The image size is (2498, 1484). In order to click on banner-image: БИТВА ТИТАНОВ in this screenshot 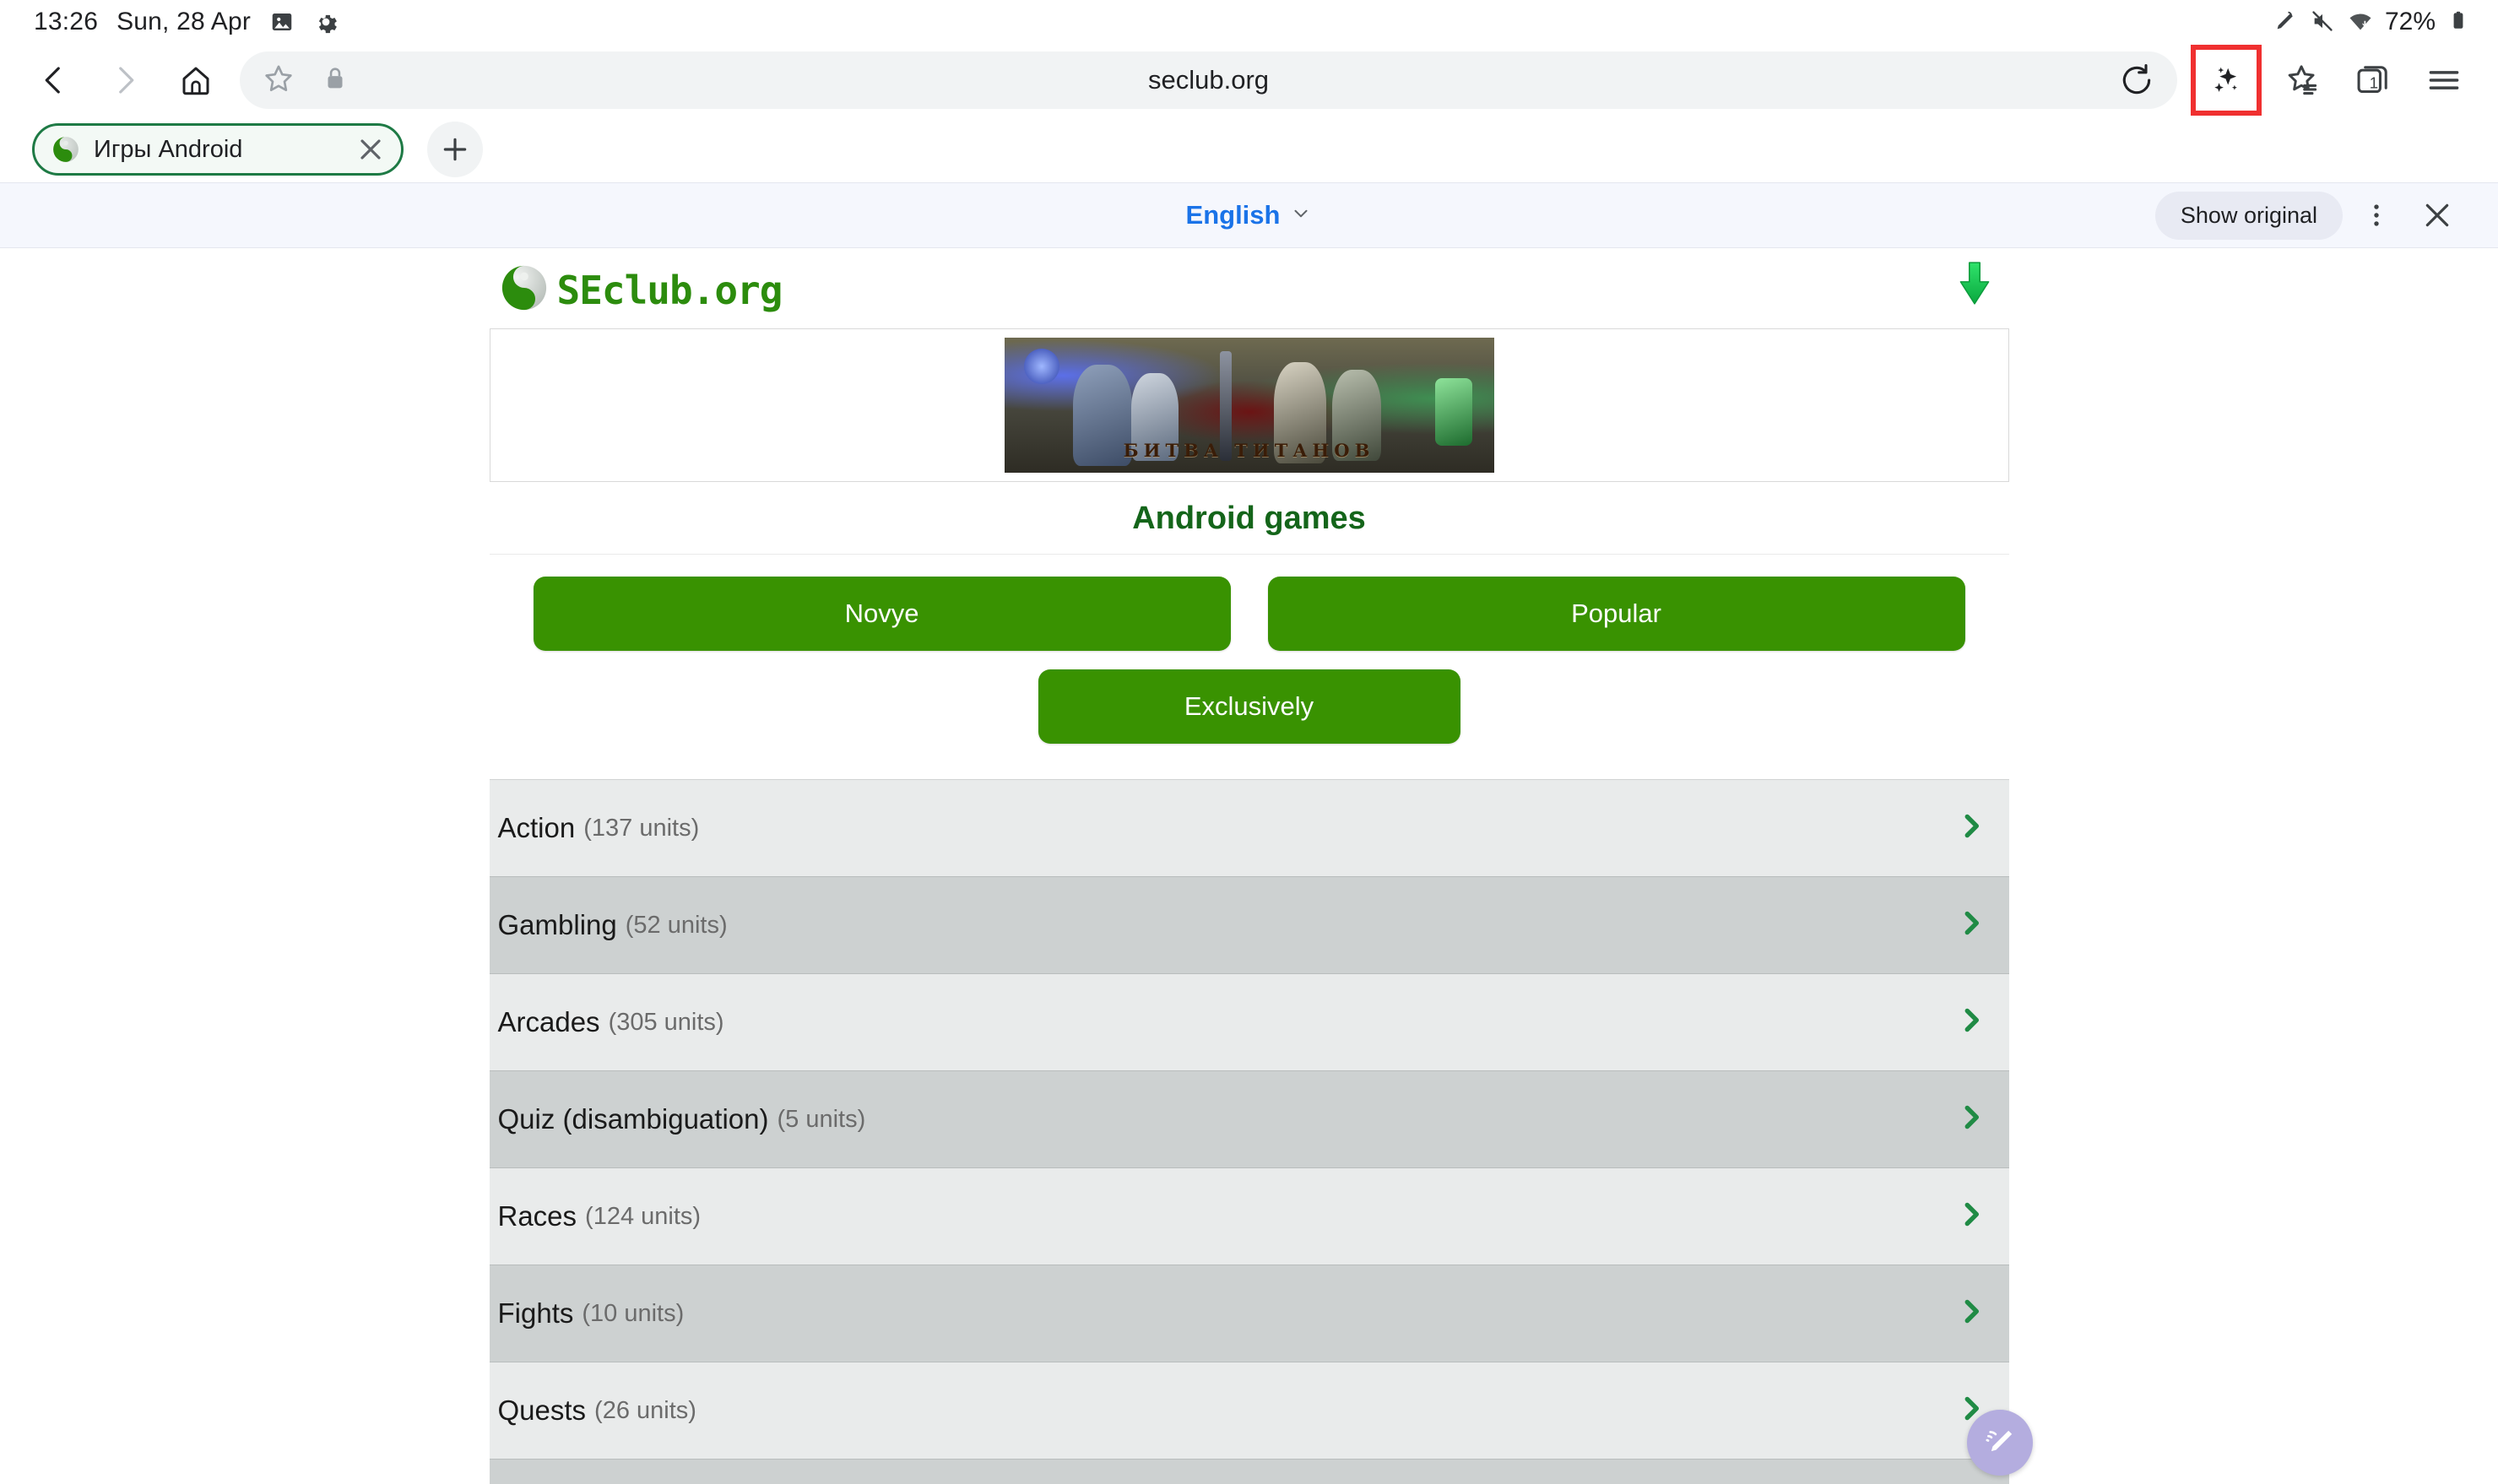, I will do `click(1249, 405)`.